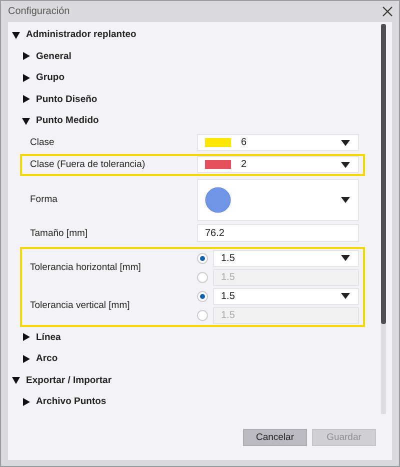  I want to click on scrollbar, so click(383, 219).